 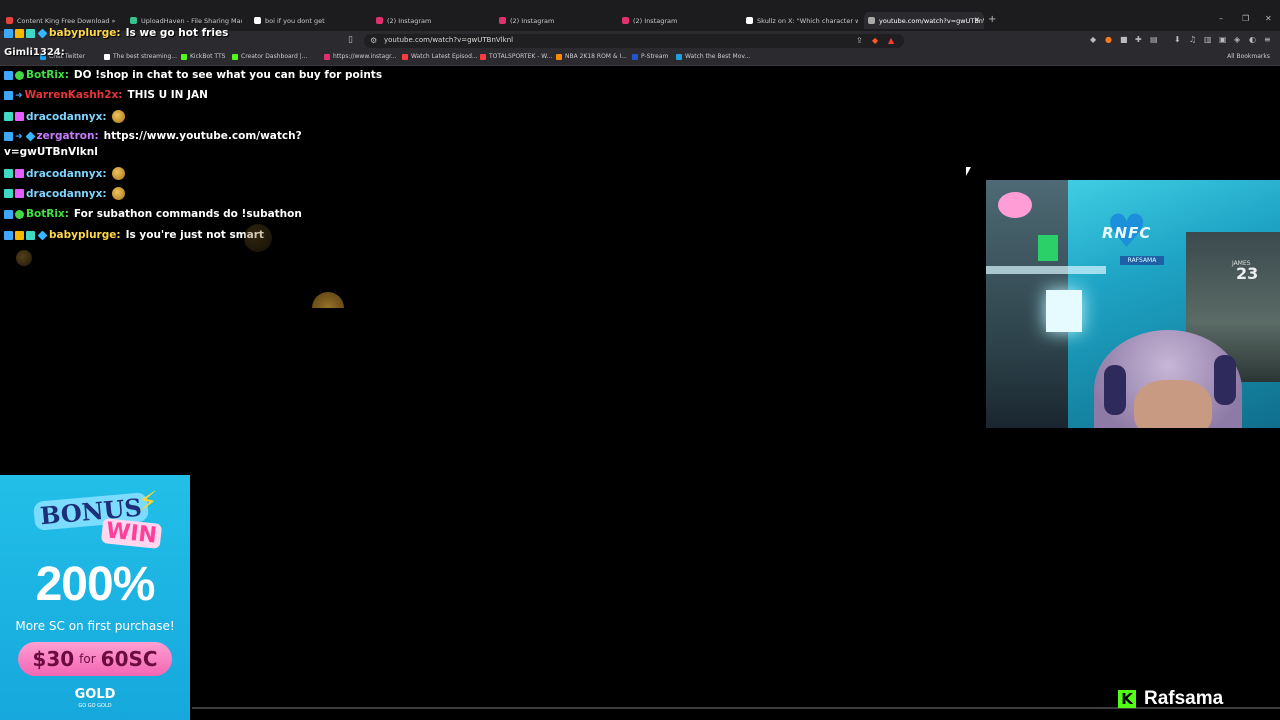 I want to click on brave-rewards-icon: ▲, so click(x=891, y=40).